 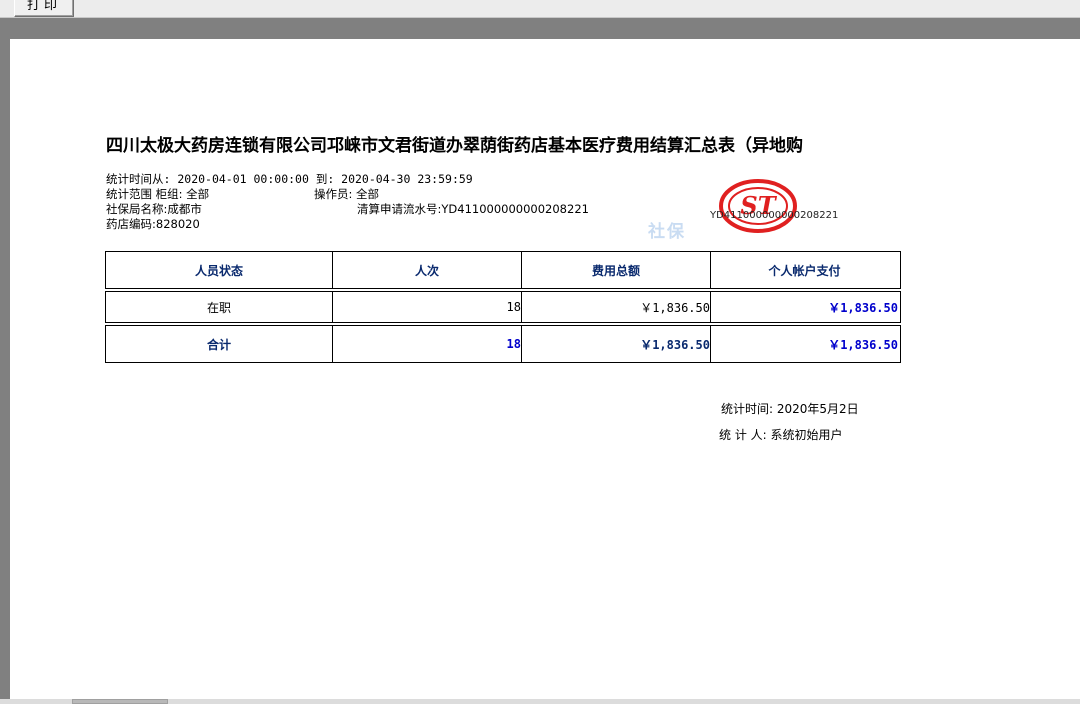 What do you see at coordinates (427, 344) in the screenshot?
I see `total-count: 18` at bounding box center [427, 344].